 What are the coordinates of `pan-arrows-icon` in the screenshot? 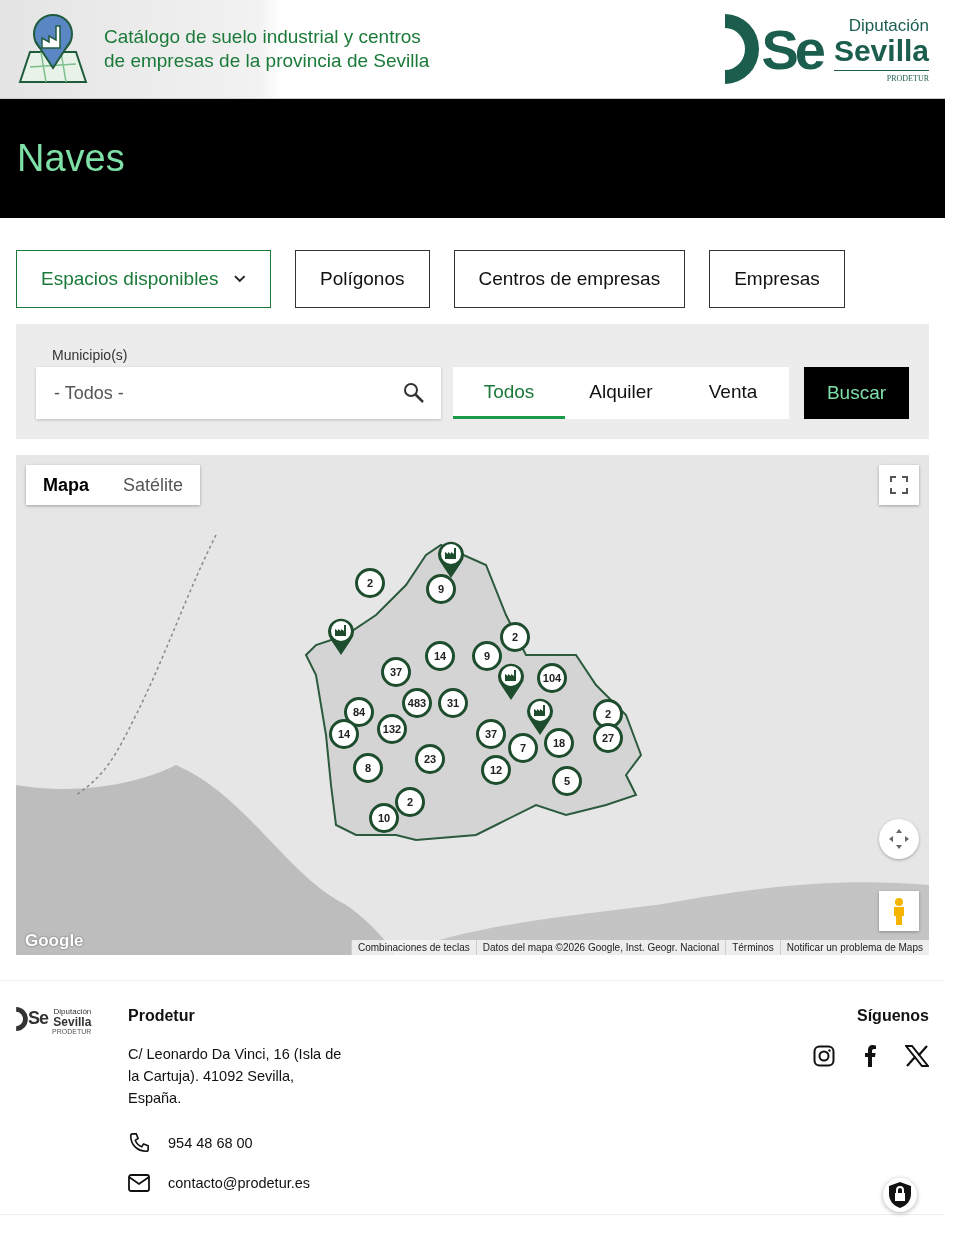 It's located at (899, 839).